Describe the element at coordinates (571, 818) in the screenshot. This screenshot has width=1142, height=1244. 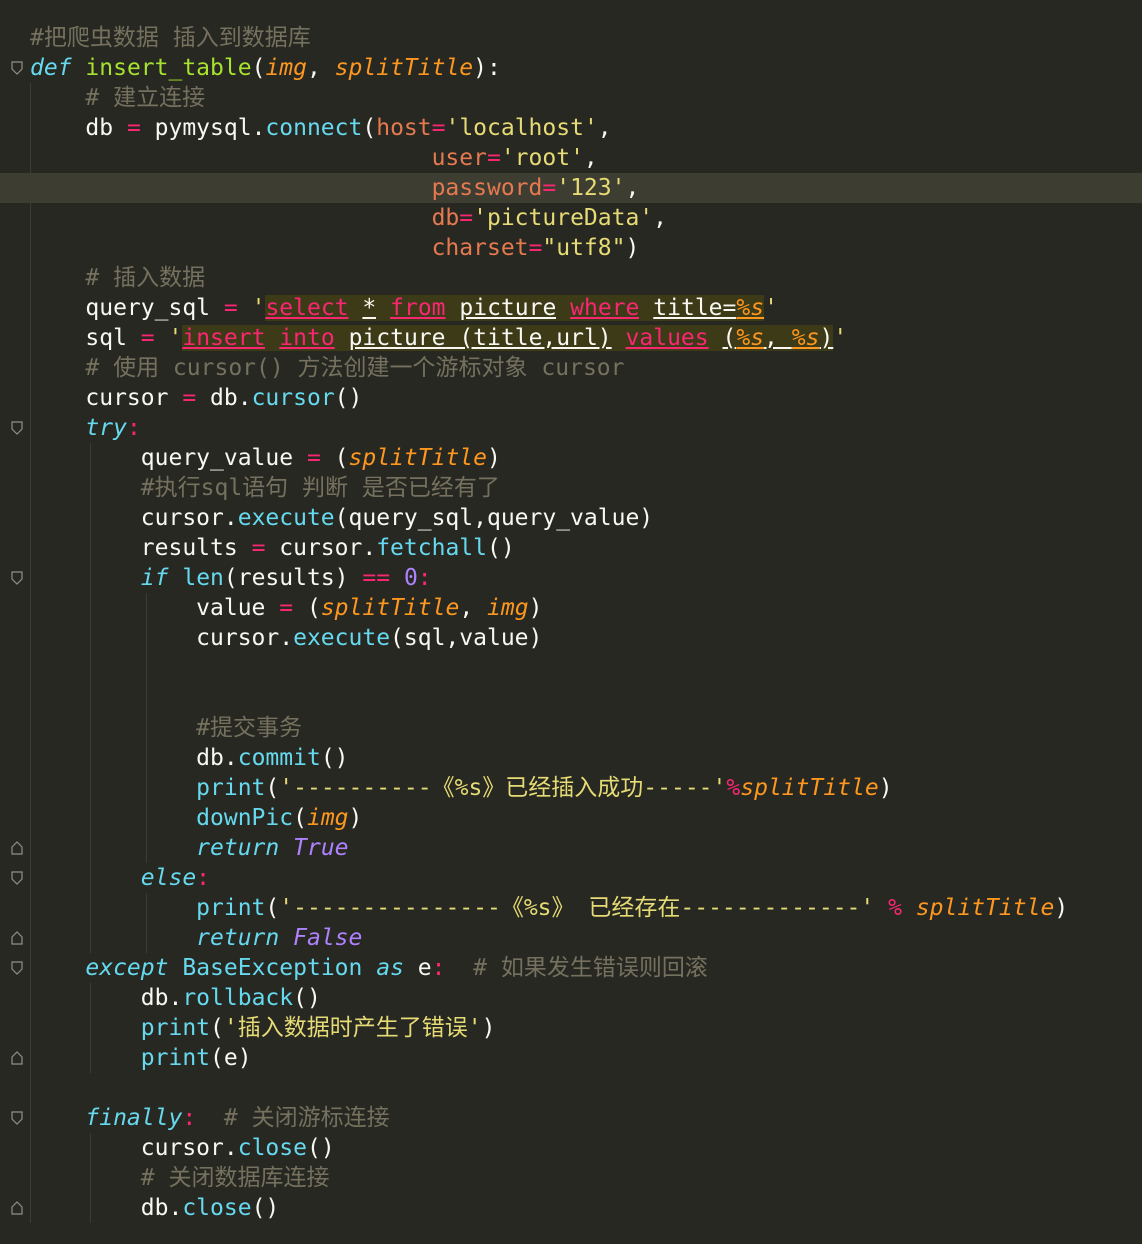
I see `code-line: downPic(img)` at that location.